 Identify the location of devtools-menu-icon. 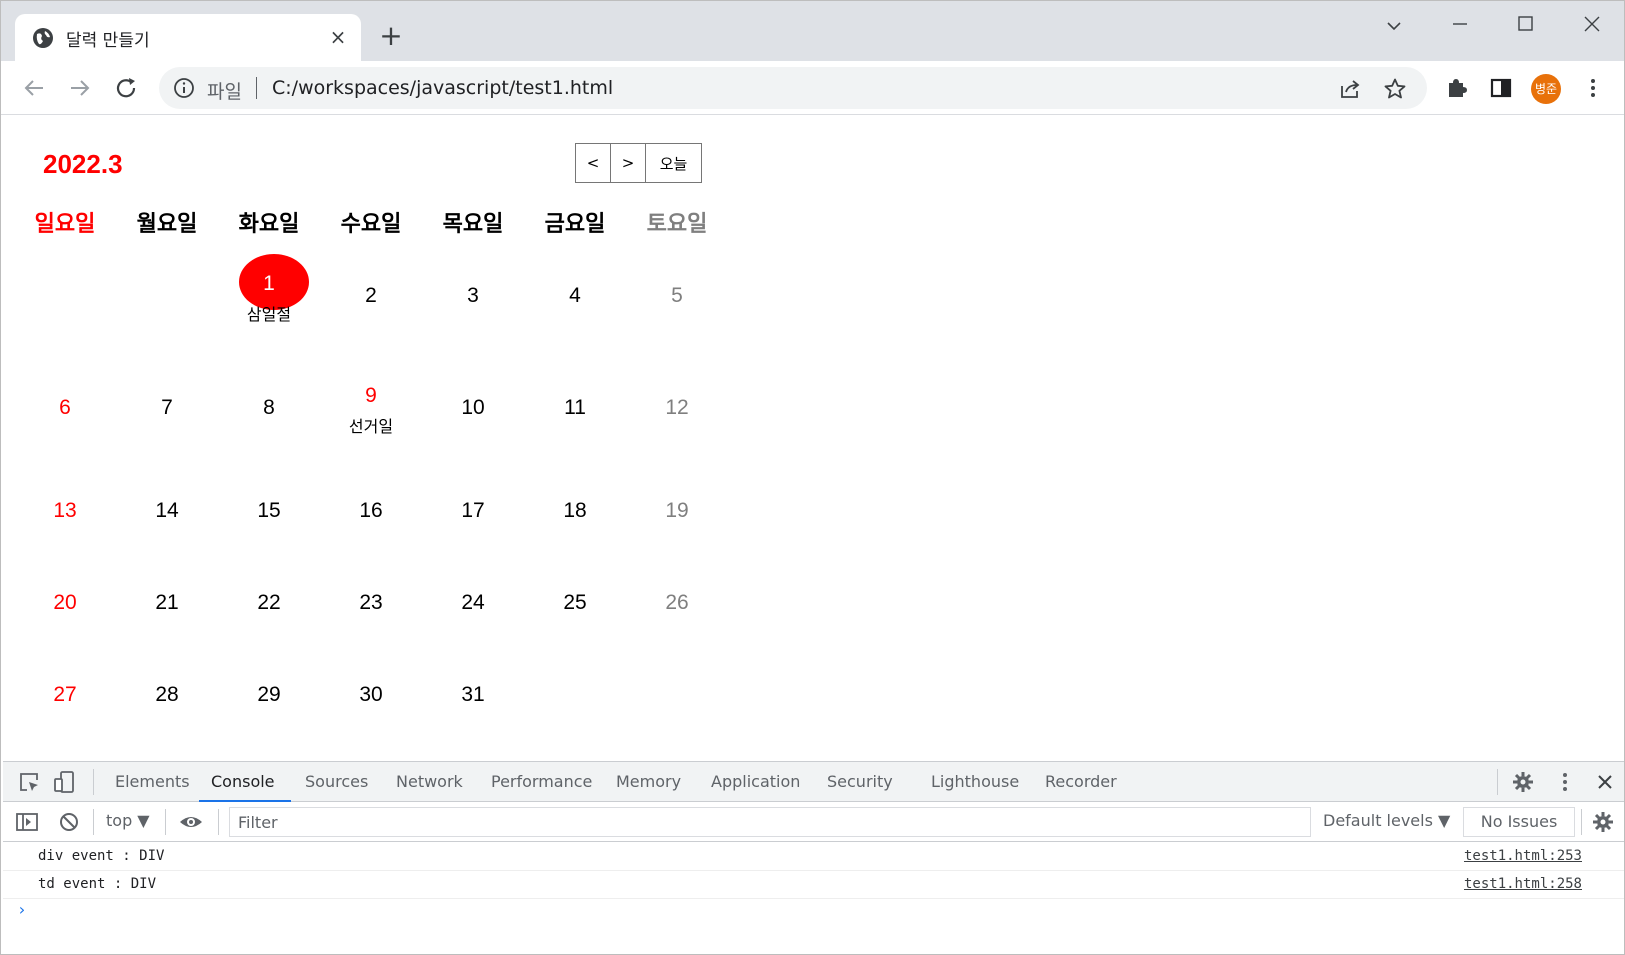
(1565, 782).